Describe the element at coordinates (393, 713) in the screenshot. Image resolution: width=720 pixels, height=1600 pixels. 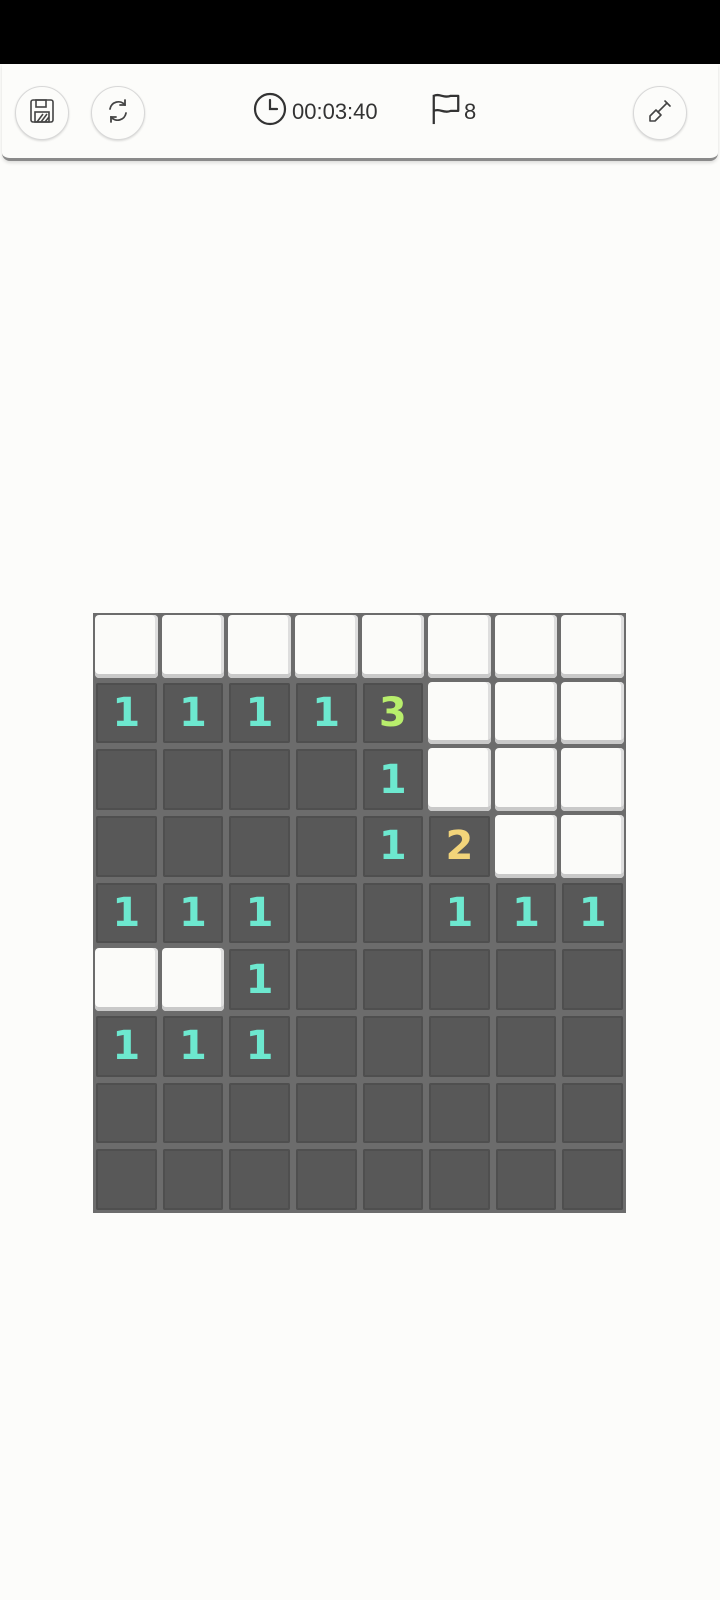
I see `number-cell: 3` at that location.